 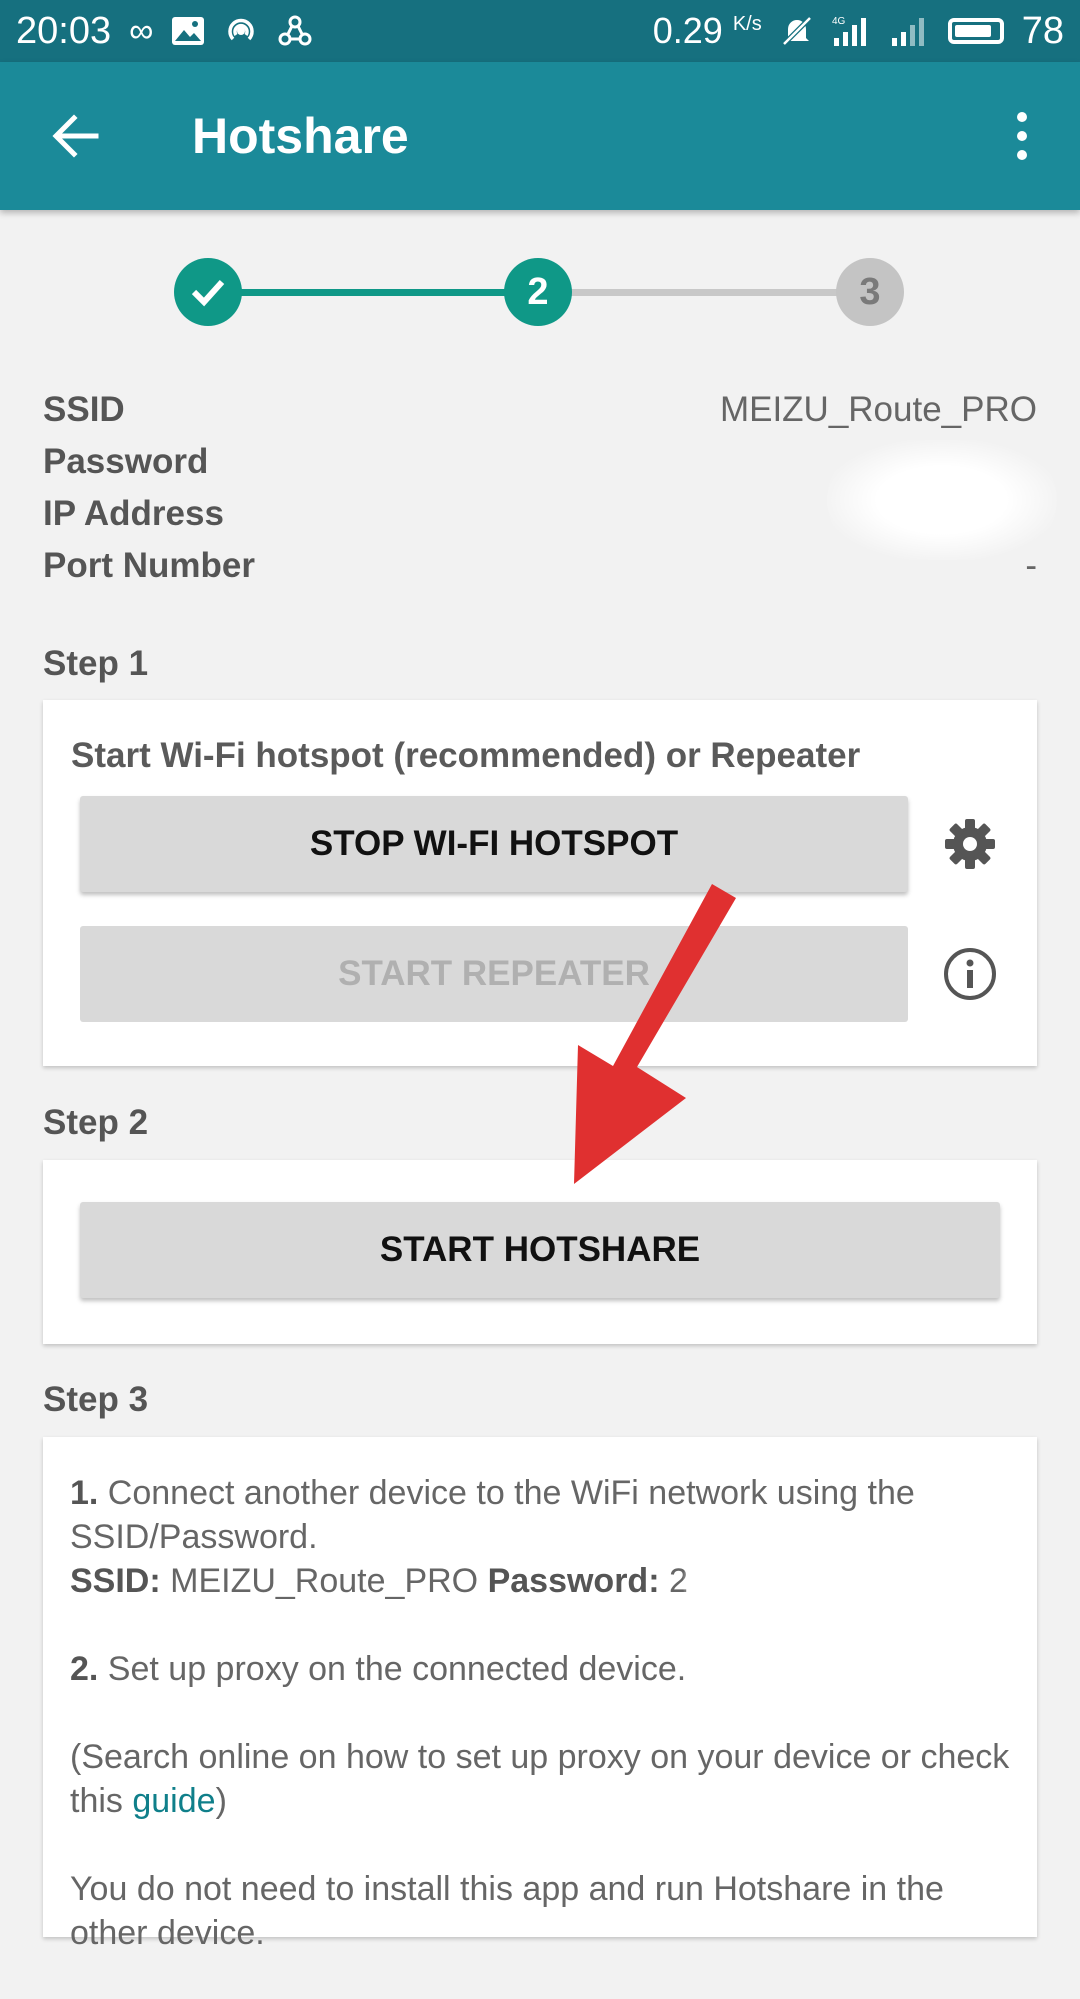 I want to click on instruction-password-key: Password:, so click(x=573, y=1581).